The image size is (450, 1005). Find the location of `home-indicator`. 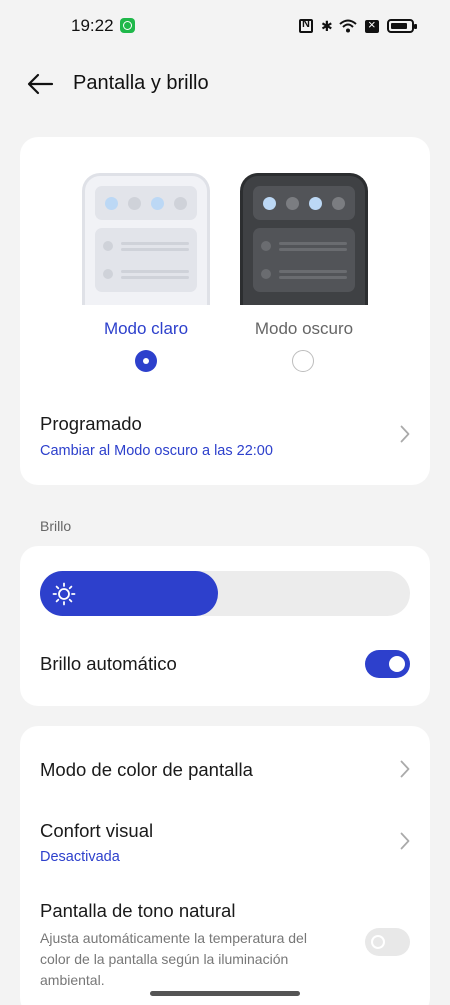

home-indicator is located at coordinates (225, 993).